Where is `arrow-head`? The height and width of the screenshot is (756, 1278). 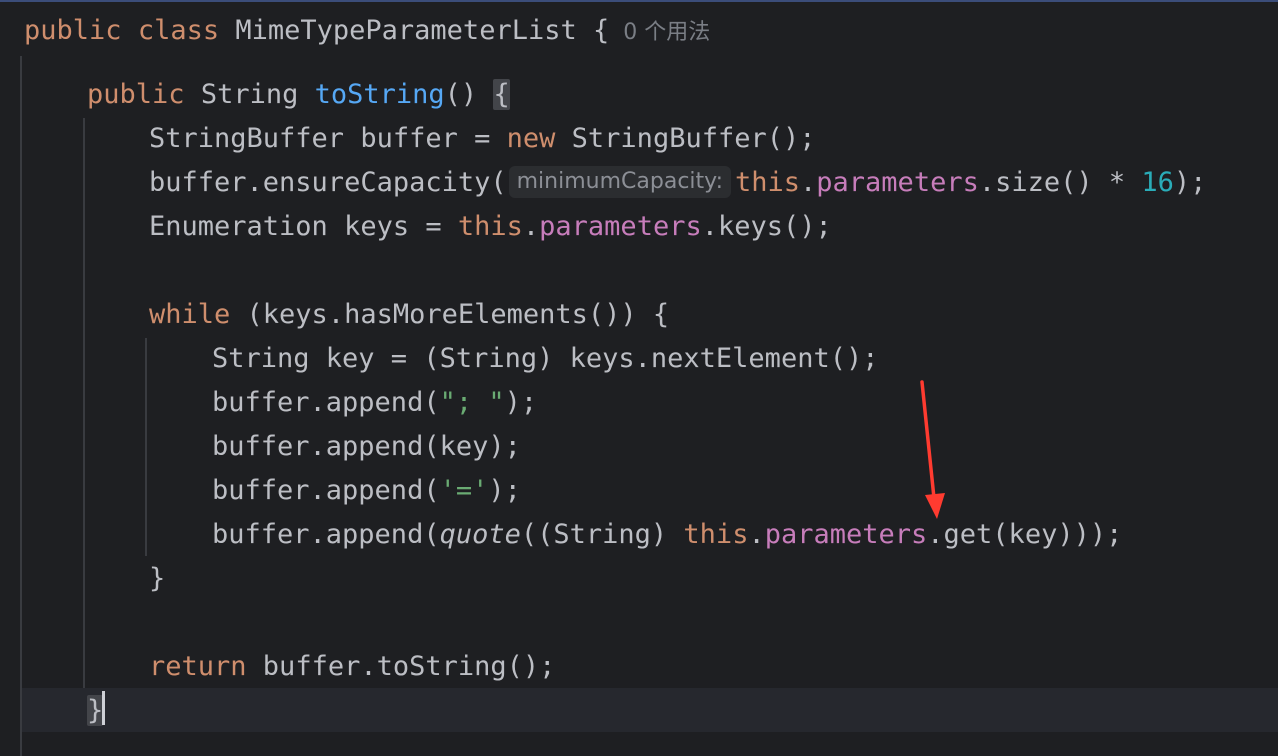 arrow-head is located at coordinates (935, 506).